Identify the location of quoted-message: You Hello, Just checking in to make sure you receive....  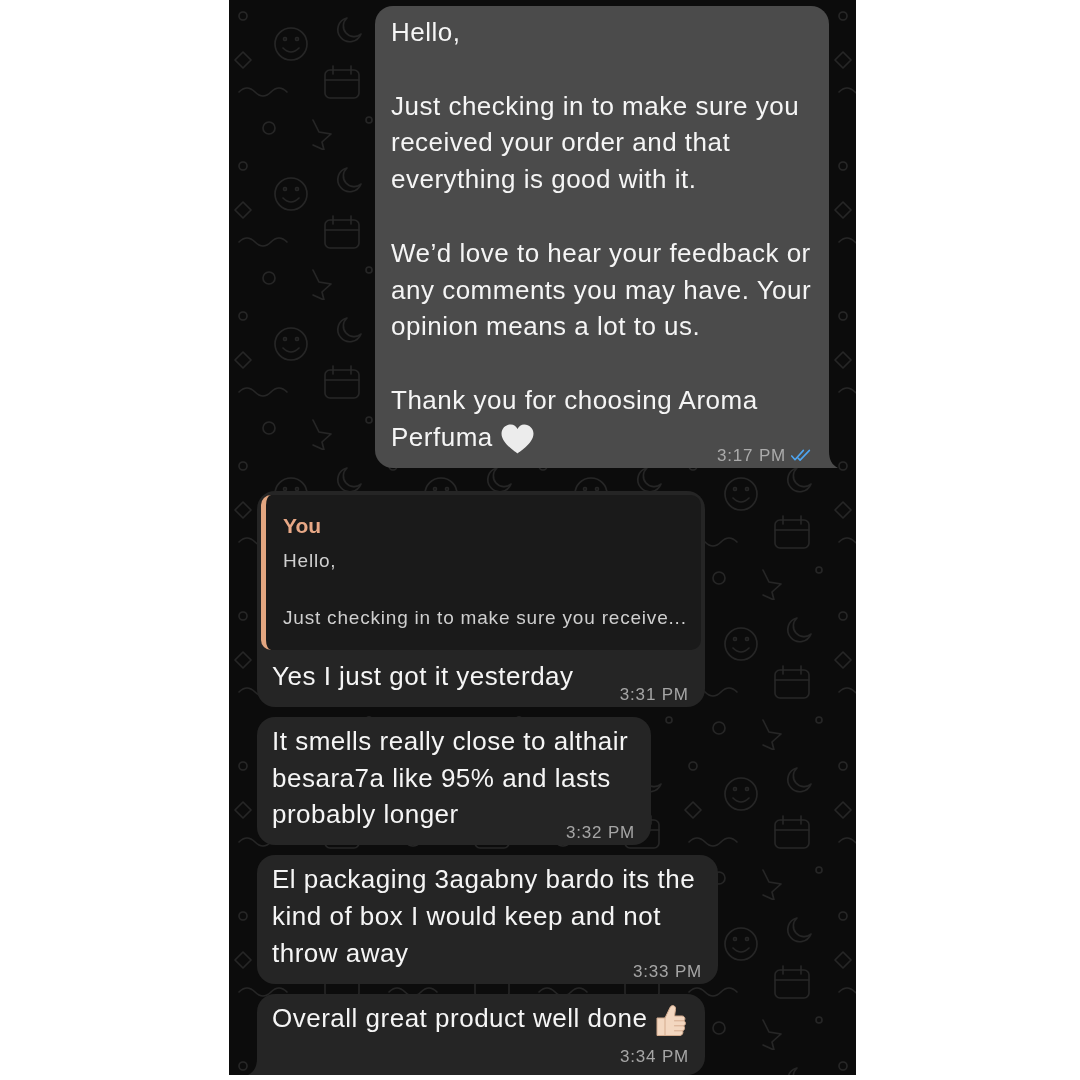
(481, 572).